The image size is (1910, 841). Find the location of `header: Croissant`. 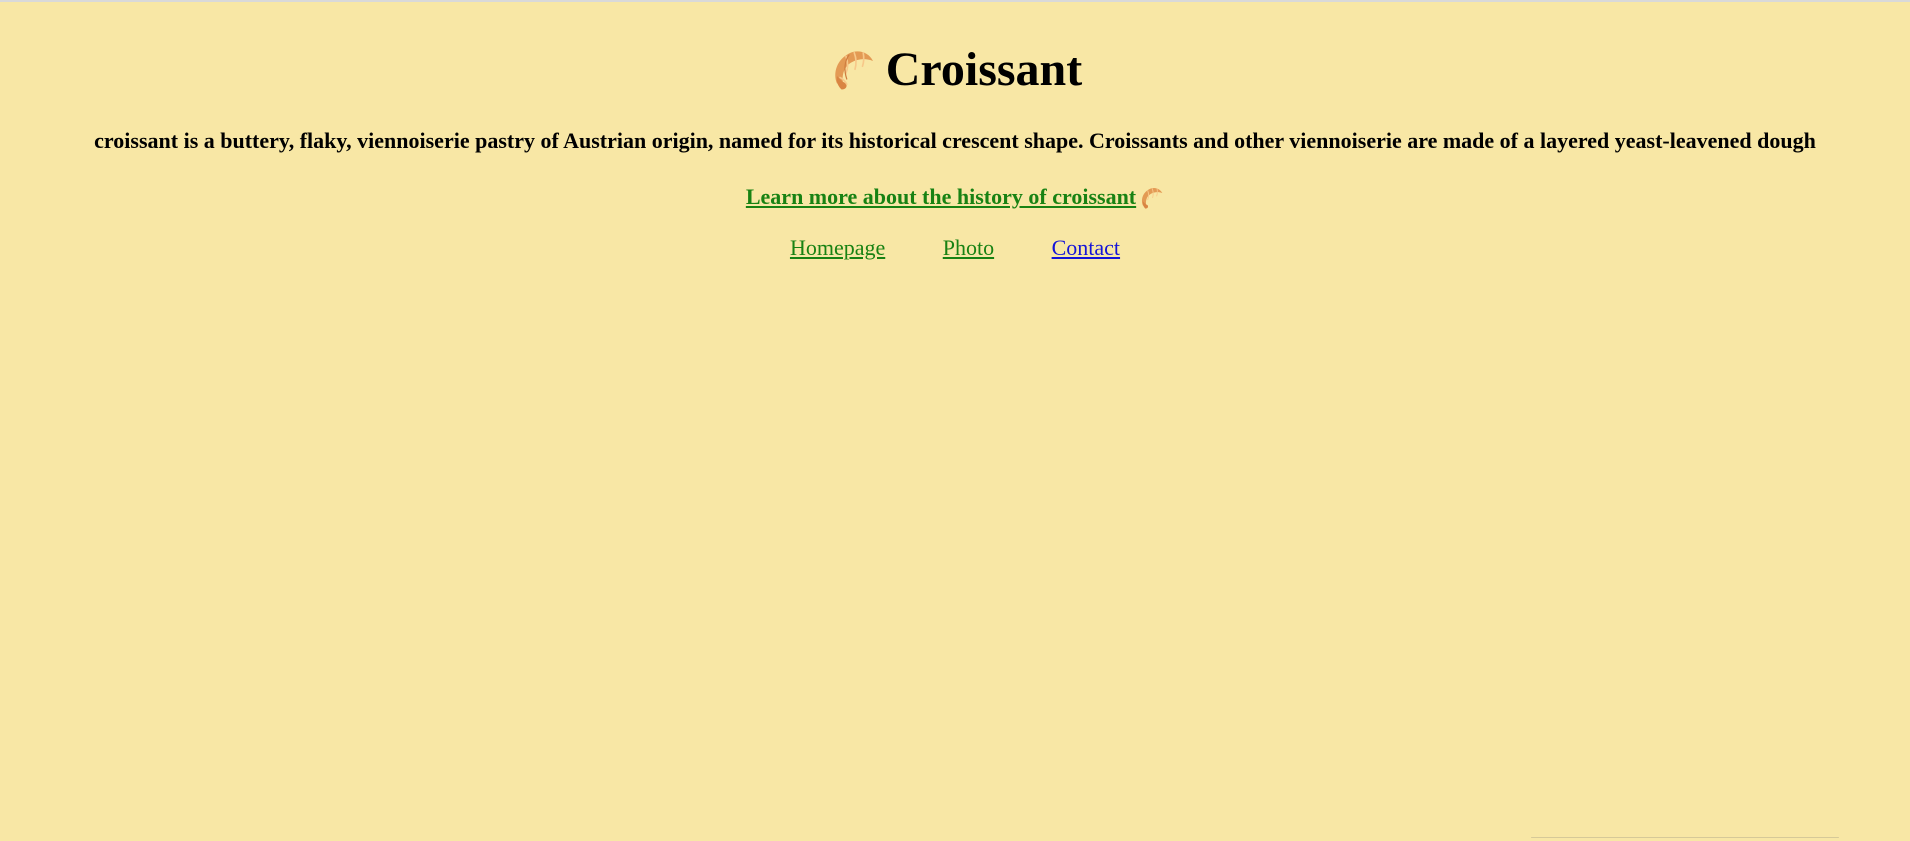

header: Croissant is located at coordinates (955, 70).